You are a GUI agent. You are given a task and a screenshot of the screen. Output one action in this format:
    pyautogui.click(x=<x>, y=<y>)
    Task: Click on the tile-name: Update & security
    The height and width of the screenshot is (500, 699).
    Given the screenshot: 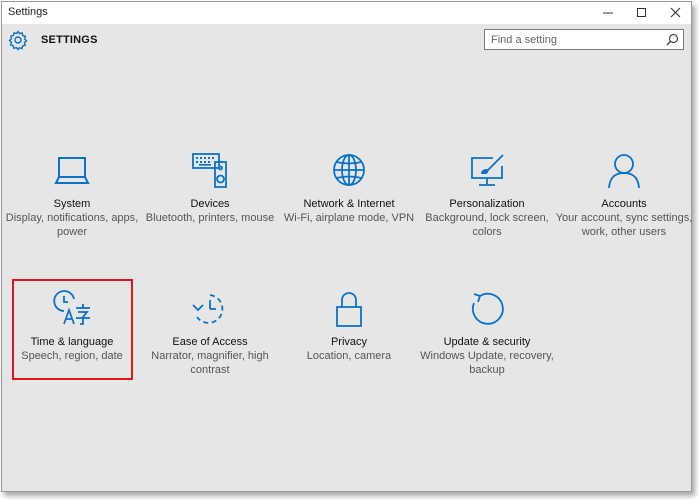 What is the action you would take?
    pyautogui.click(x=487, y=342)
    